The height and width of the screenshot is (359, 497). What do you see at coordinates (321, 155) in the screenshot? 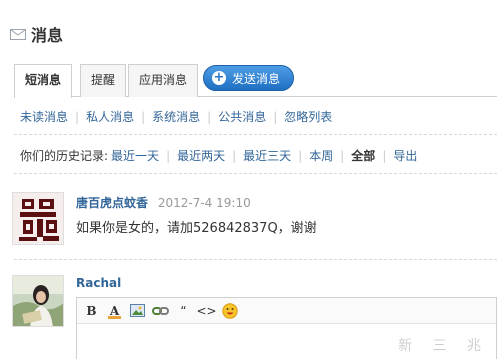
I see `history-this-week: 本周` at bounding box center [321, 155].